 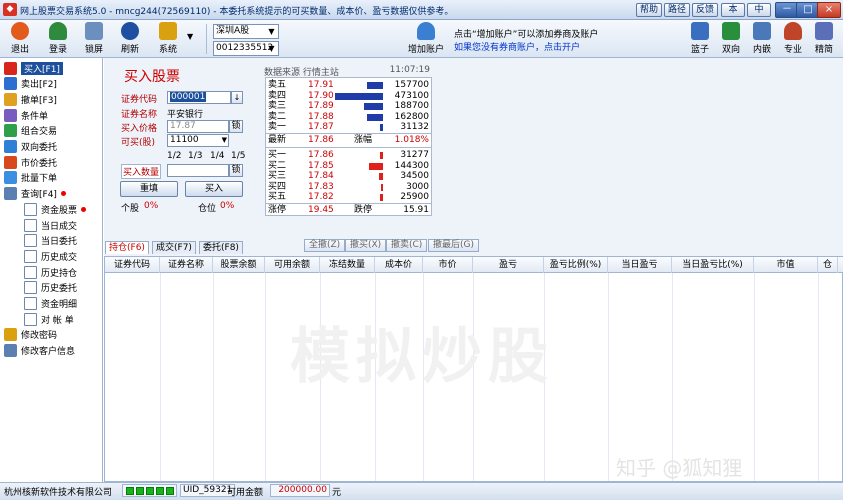 What do you see at coordinates (35, 194) in the screenshot?
I see `tree-item-8: 查询[F4]` at bounding box center [35, 194].